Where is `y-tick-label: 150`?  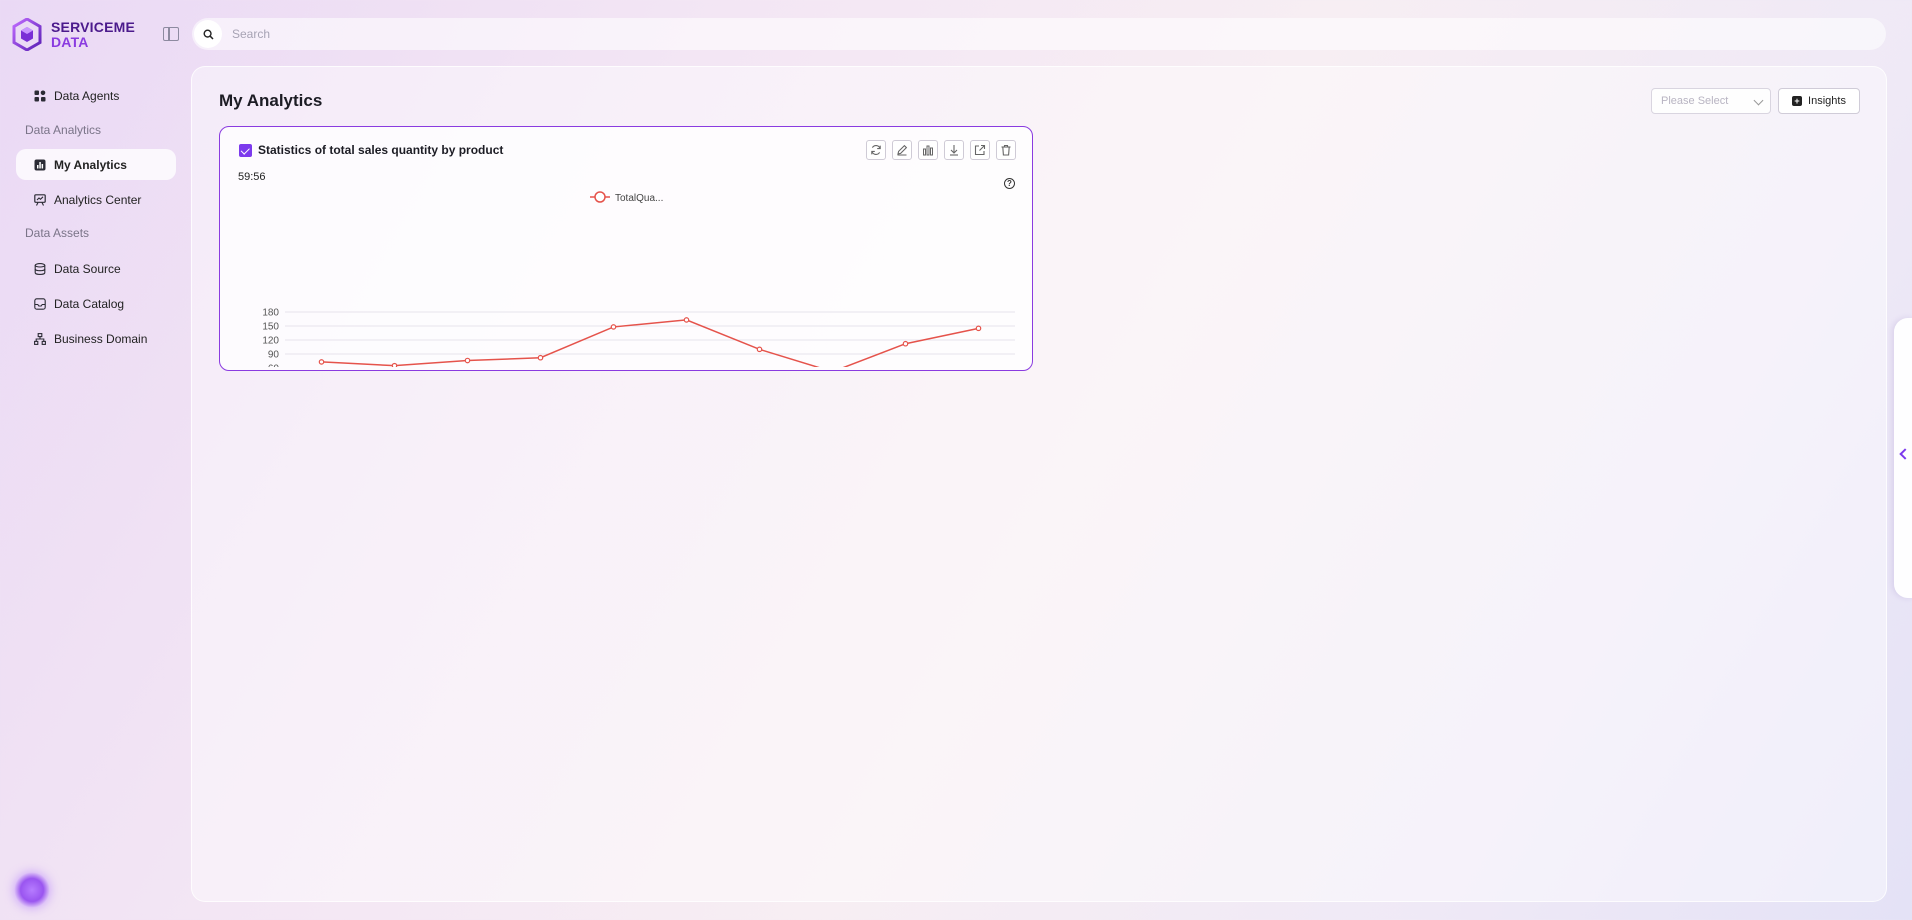
y-tick-label: 150 is located at coordinates (270, 327).